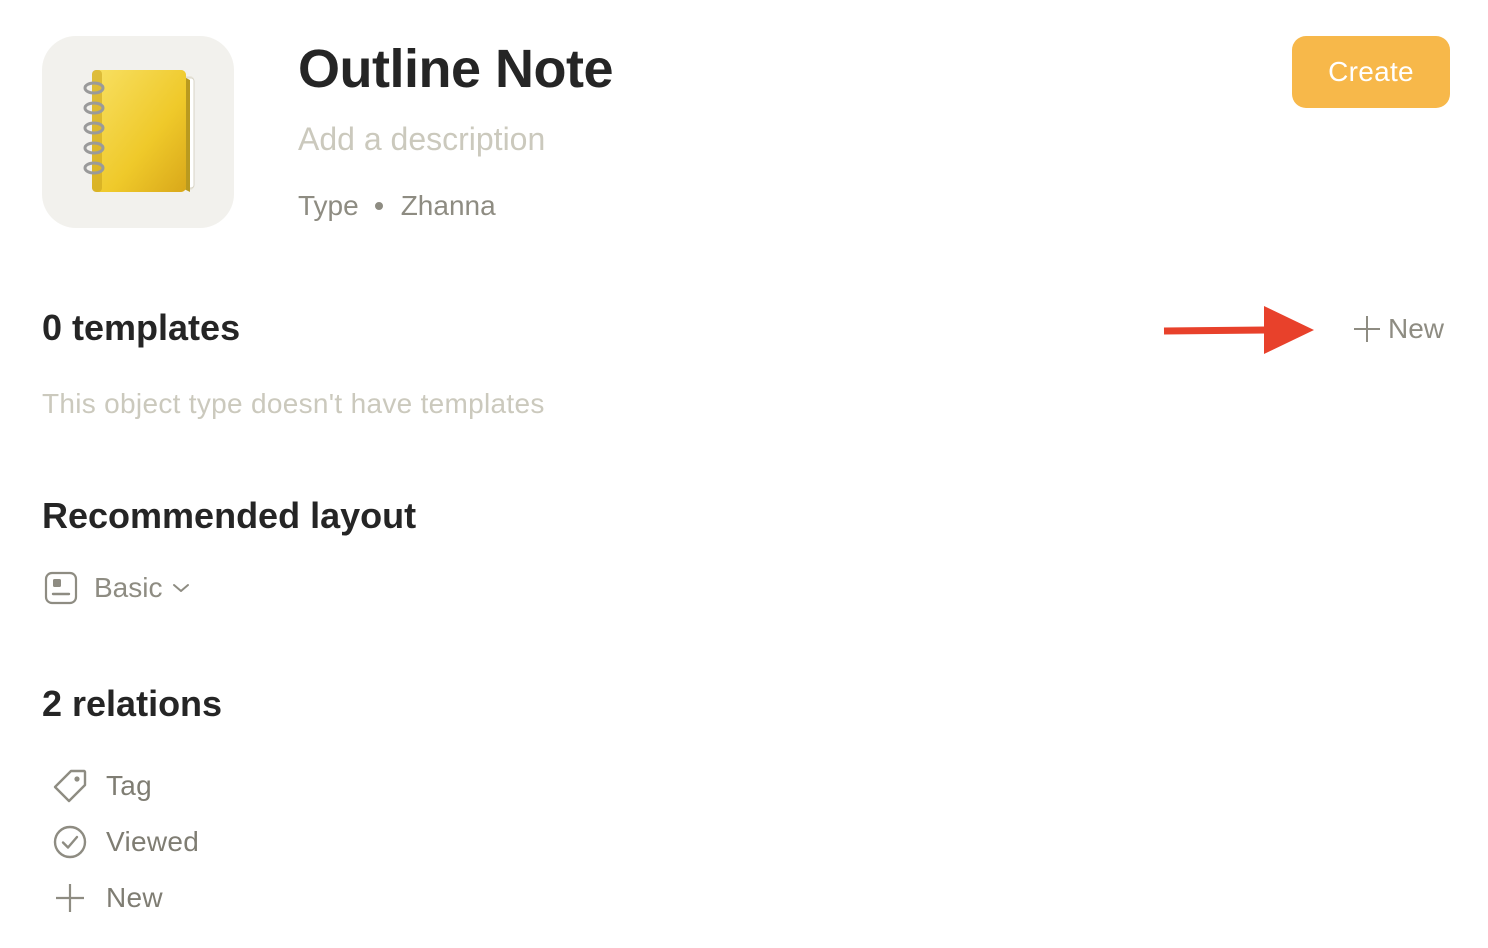 This screenshot has height=948, width=1488. What do you see at coordinates (1238, 330) in the screenshot?
I see `annotation-arrow-icon` at bounding box center [1238, 330].